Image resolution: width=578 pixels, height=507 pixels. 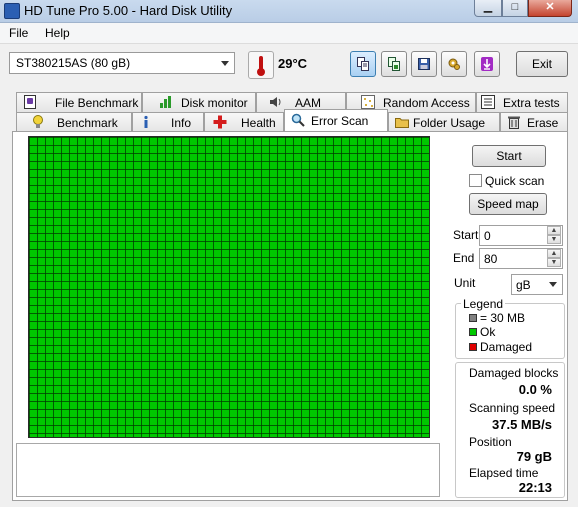 I want to click on speed-map-button: Speed map, so click(x=508, y=204).